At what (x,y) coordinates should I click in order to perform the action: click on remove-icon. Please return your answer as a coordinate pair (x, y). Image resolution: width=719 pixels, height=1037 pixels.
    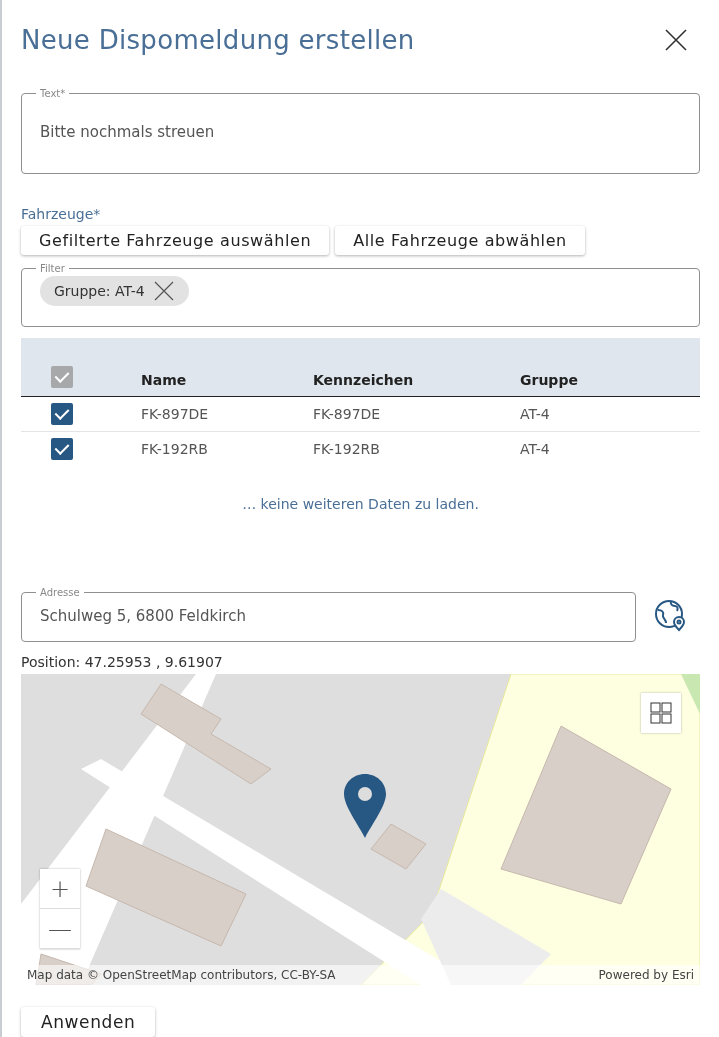
    Looking at the image, I should click on (163, 291).